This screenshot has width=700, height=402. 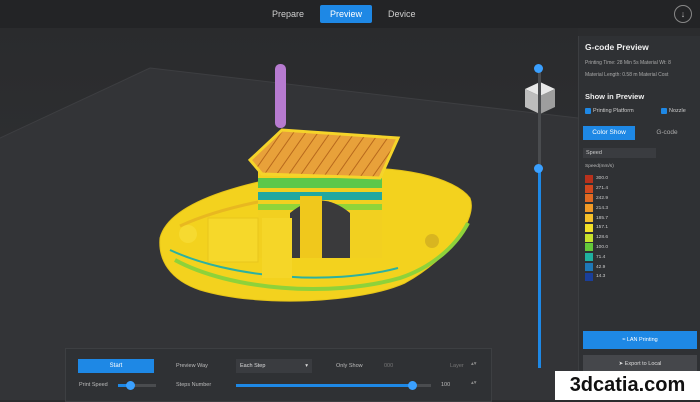 I want to click on legend-value: 300.0, so click(x=602, y=179).